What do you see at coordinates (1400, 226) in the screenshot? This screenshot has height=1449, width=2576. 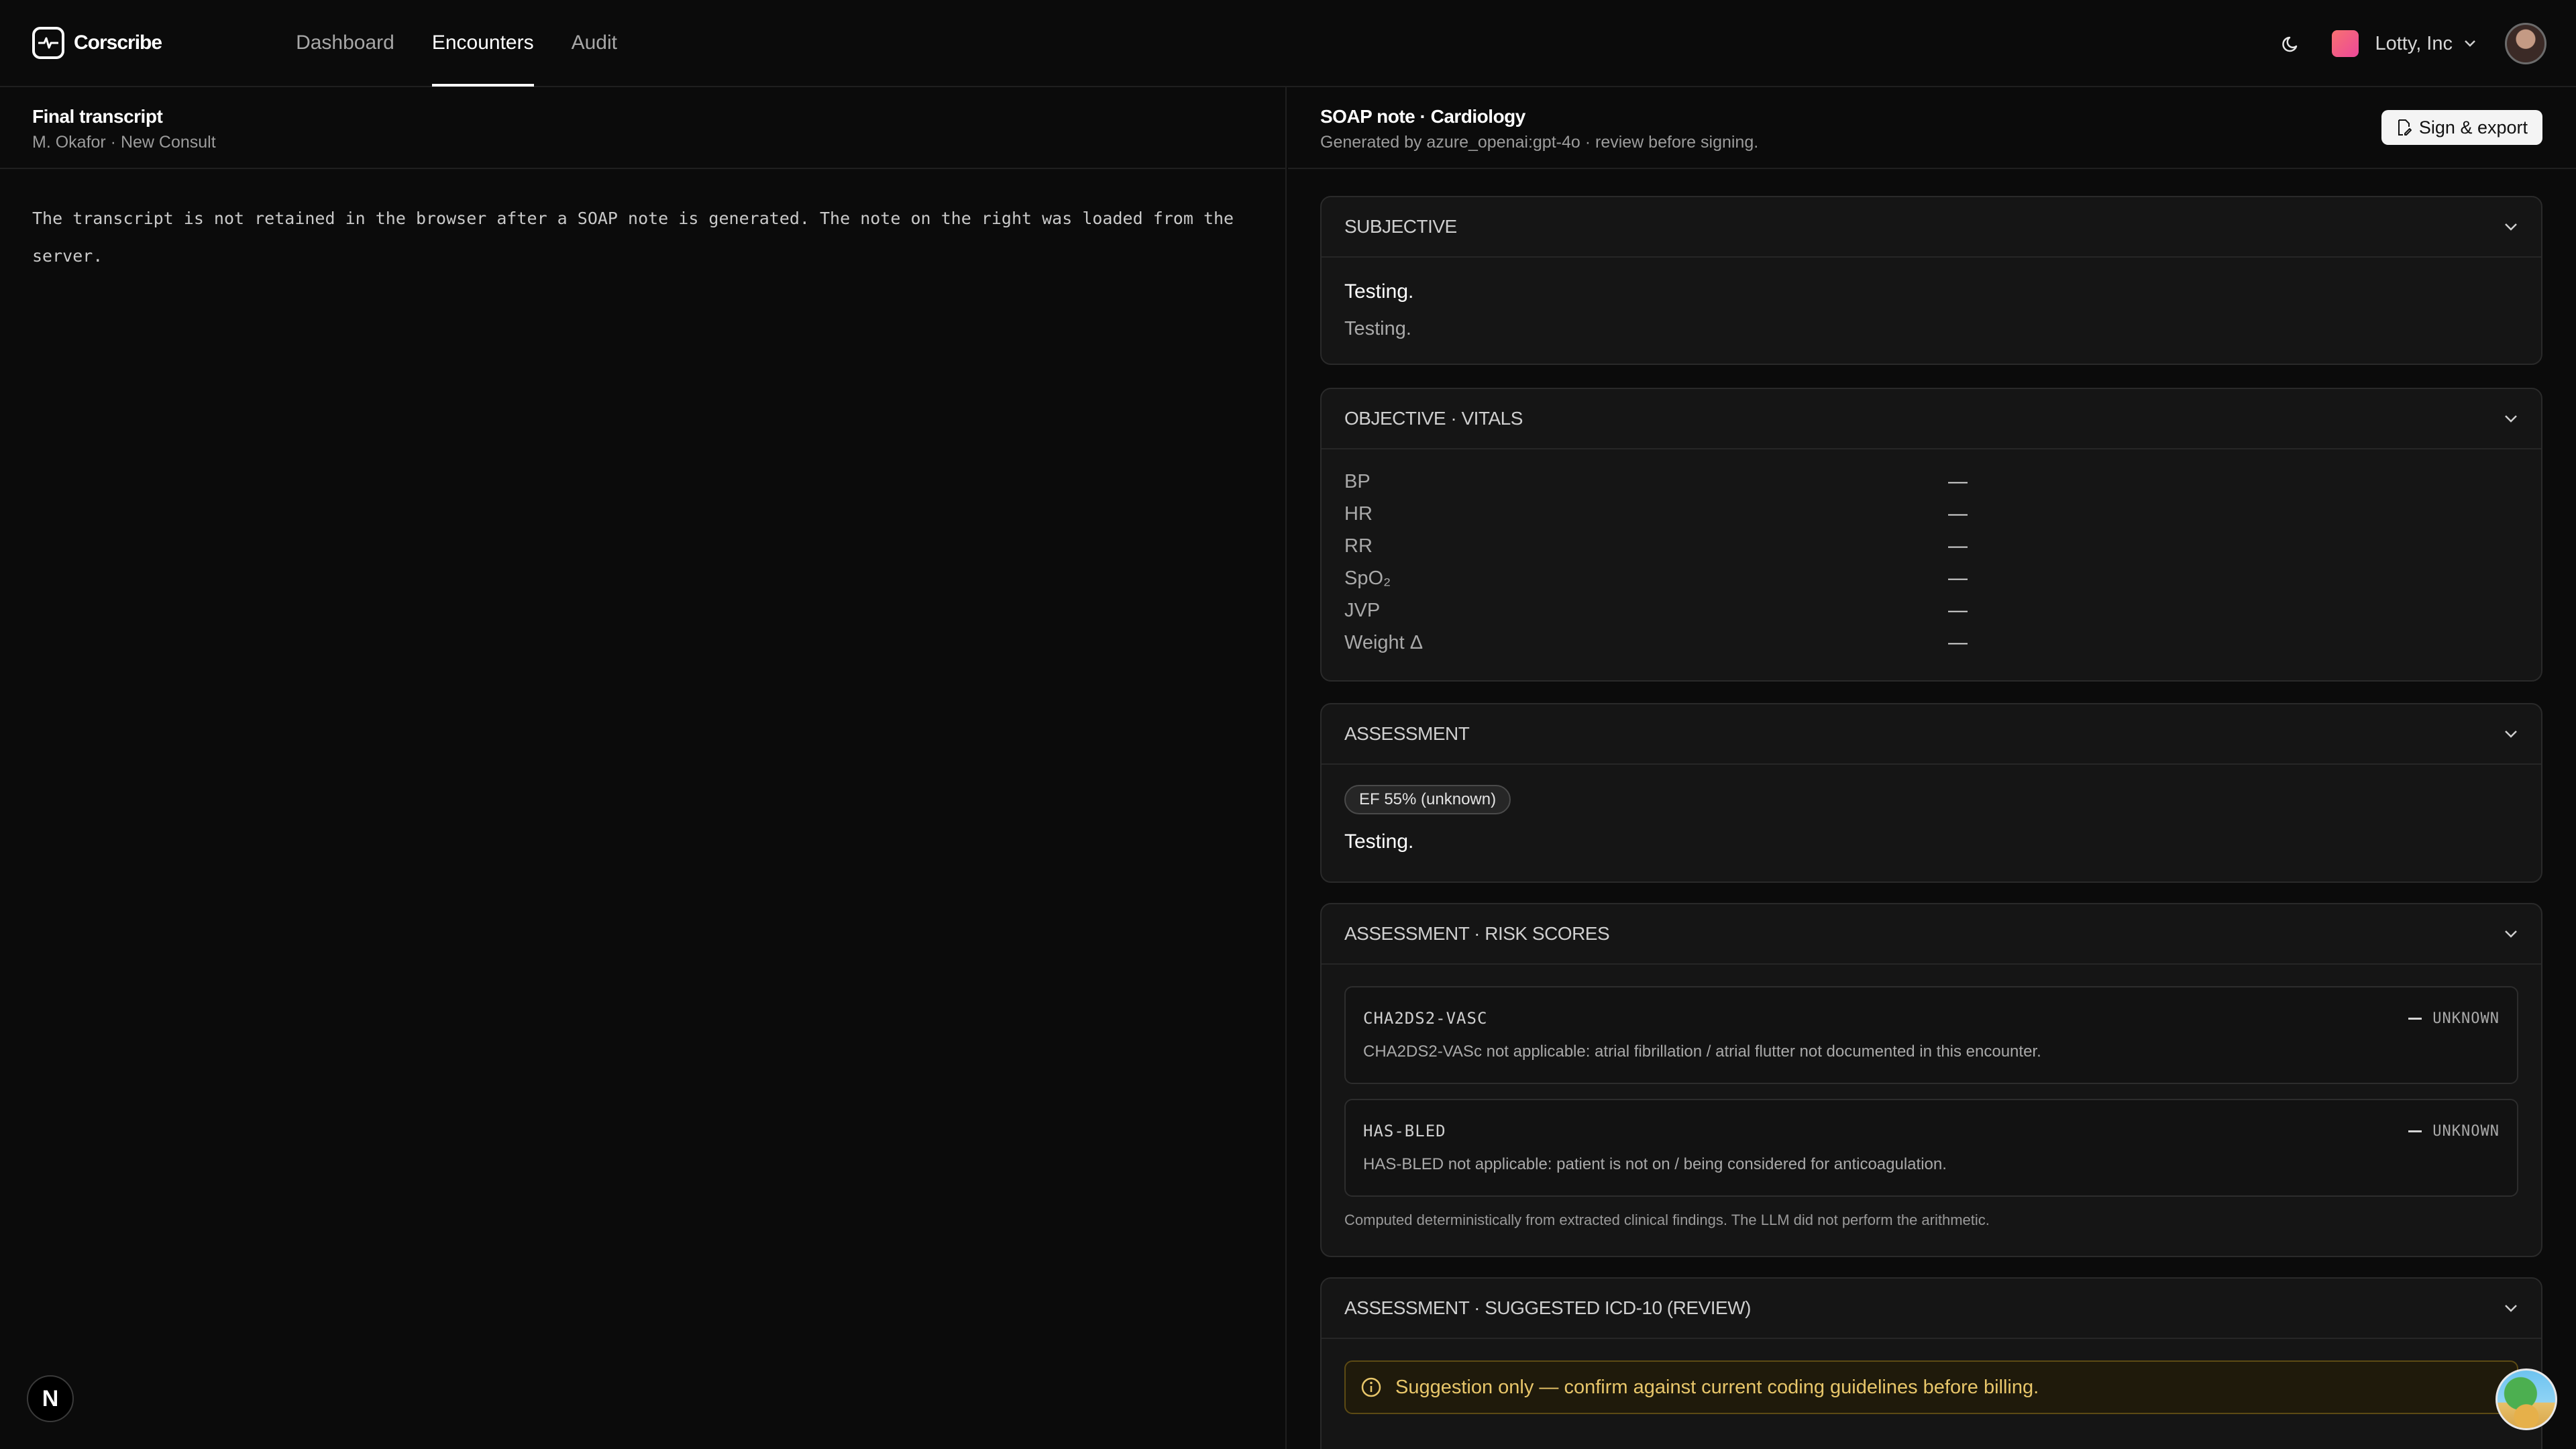 I see `subjective-heading: SUBJECTIVE` at bounding box center [1400, 226].